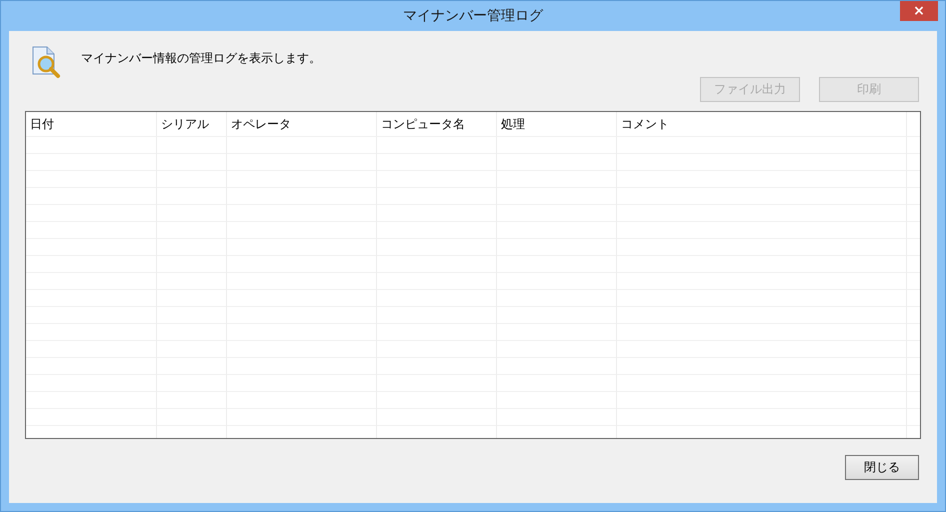  Describe the element at coordinates (192, 124) in the screenshot. I see `column-header: シリアル` at that location.